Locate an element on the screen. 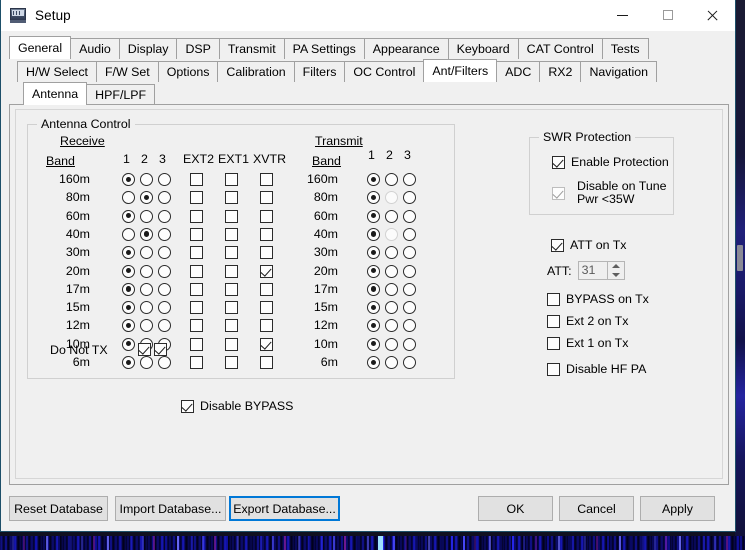 The width and height of the screenshot is (745, 550). maximize-button is located at coordinates (667, 15).